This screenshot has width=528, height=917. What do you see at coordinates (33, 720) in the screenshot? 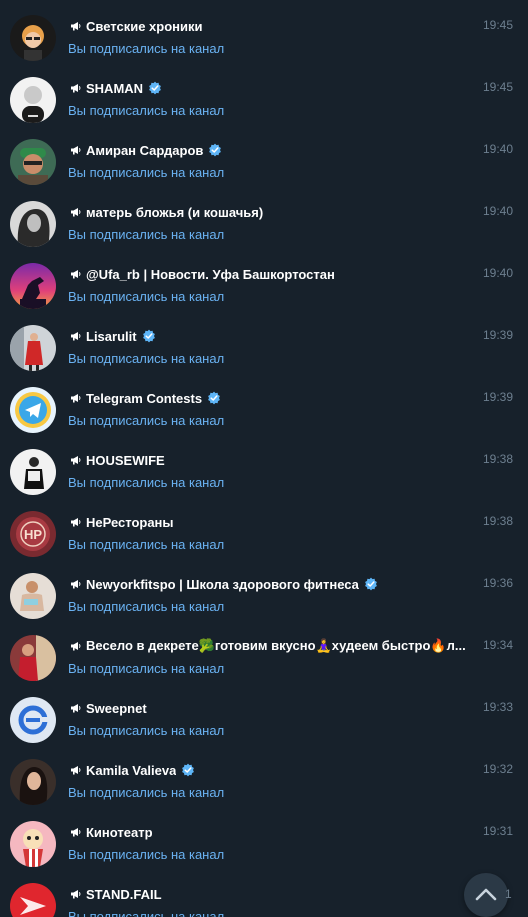
I see `sweepnet-logo-avatar` at bounding box center [33, 720].